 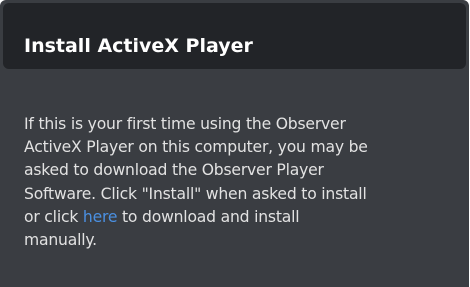 I want to click on body-line-5: or click here to download and install, so click(x=238, y=217).